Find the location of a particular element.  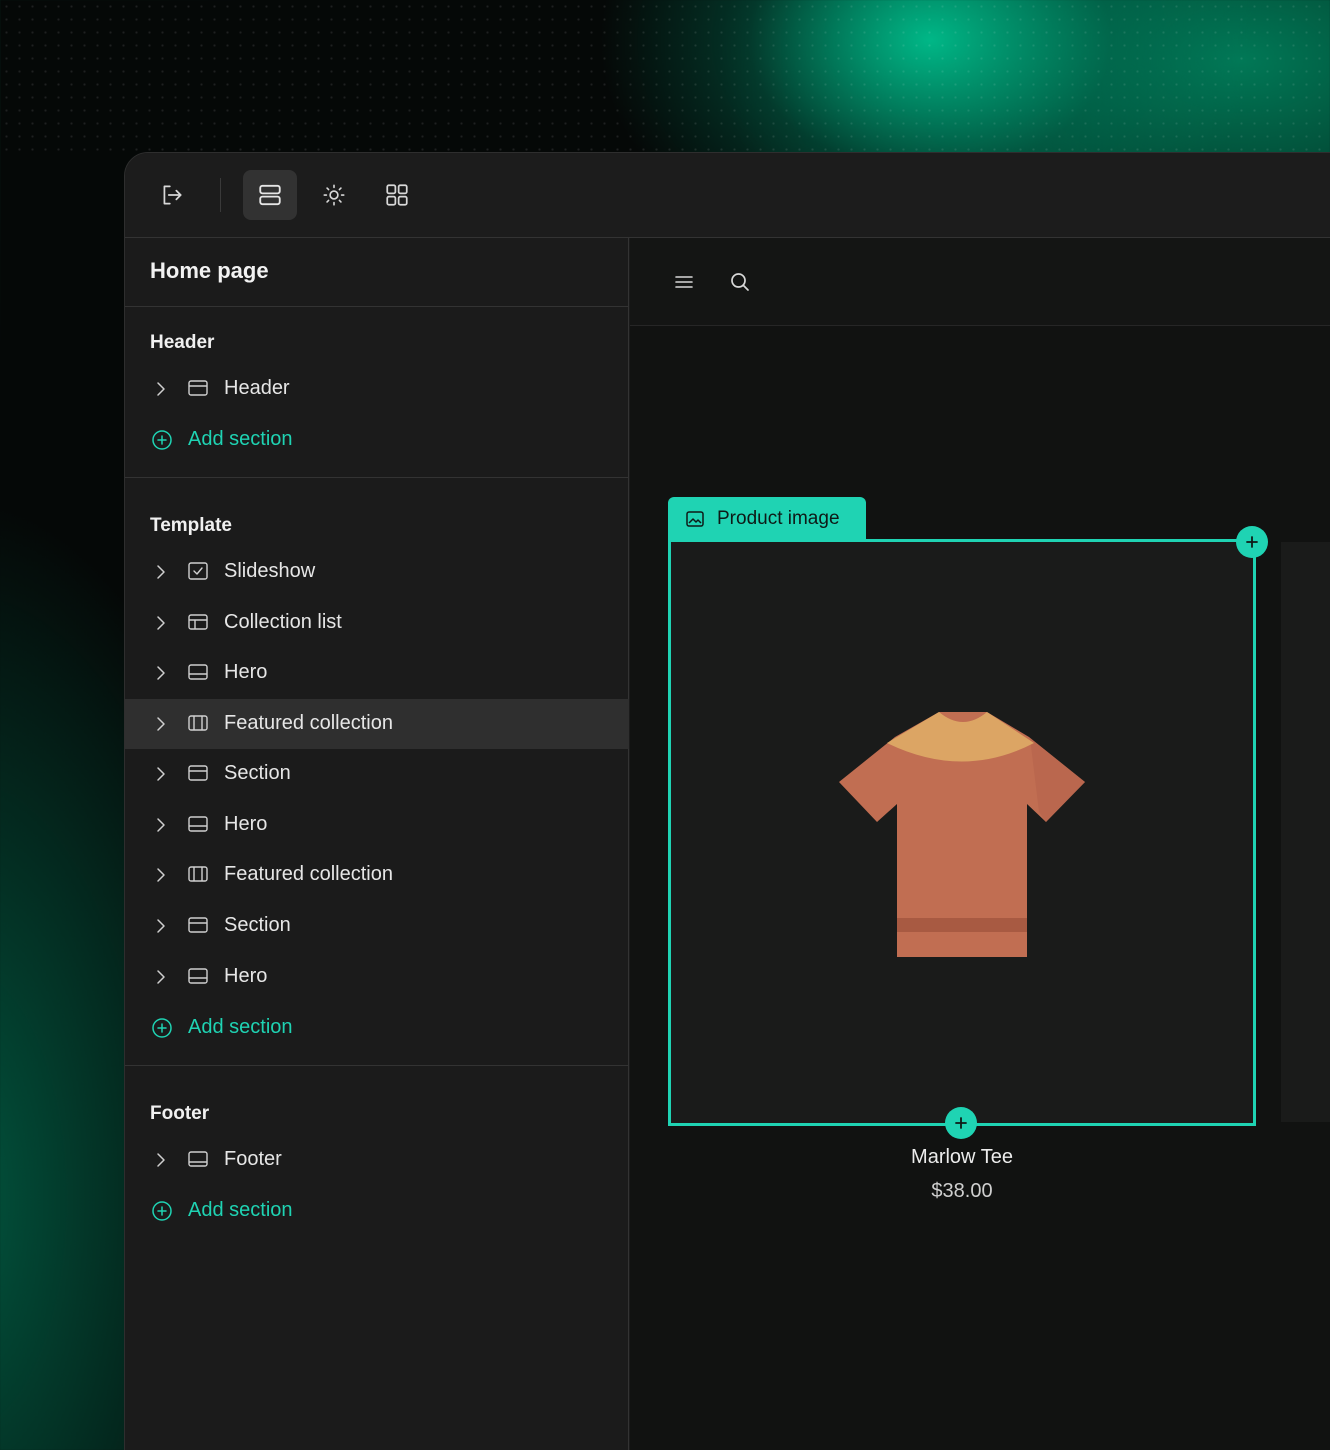

product-price: $38.00 is located at coordinates (962, 1191).